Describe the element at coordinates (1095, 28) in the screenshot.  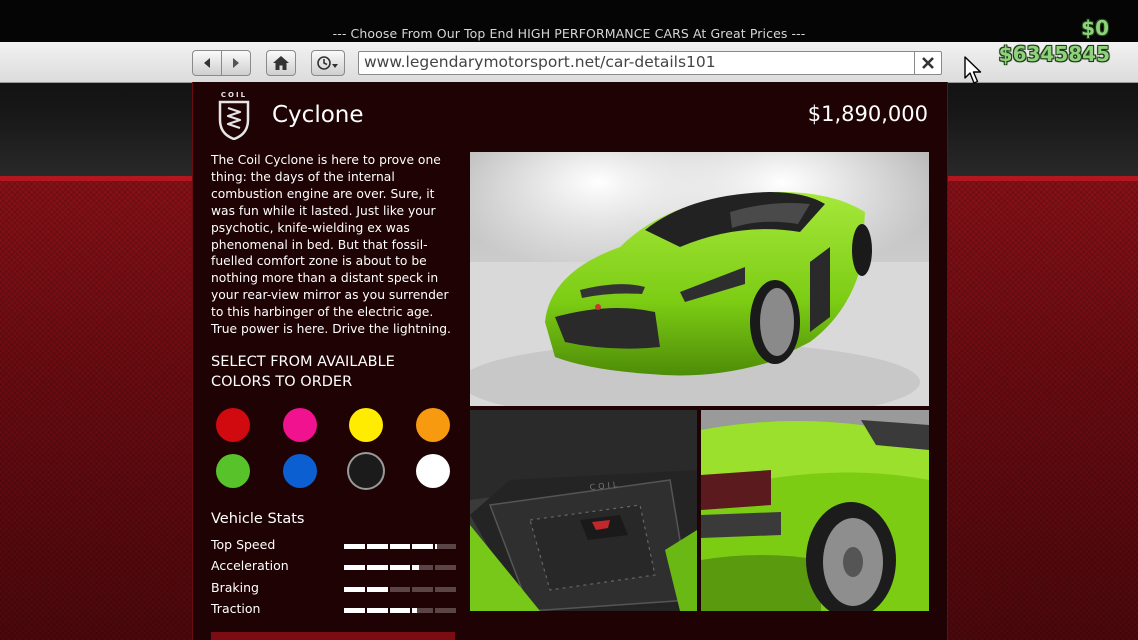
I see `cash-amount: $0` at that location.